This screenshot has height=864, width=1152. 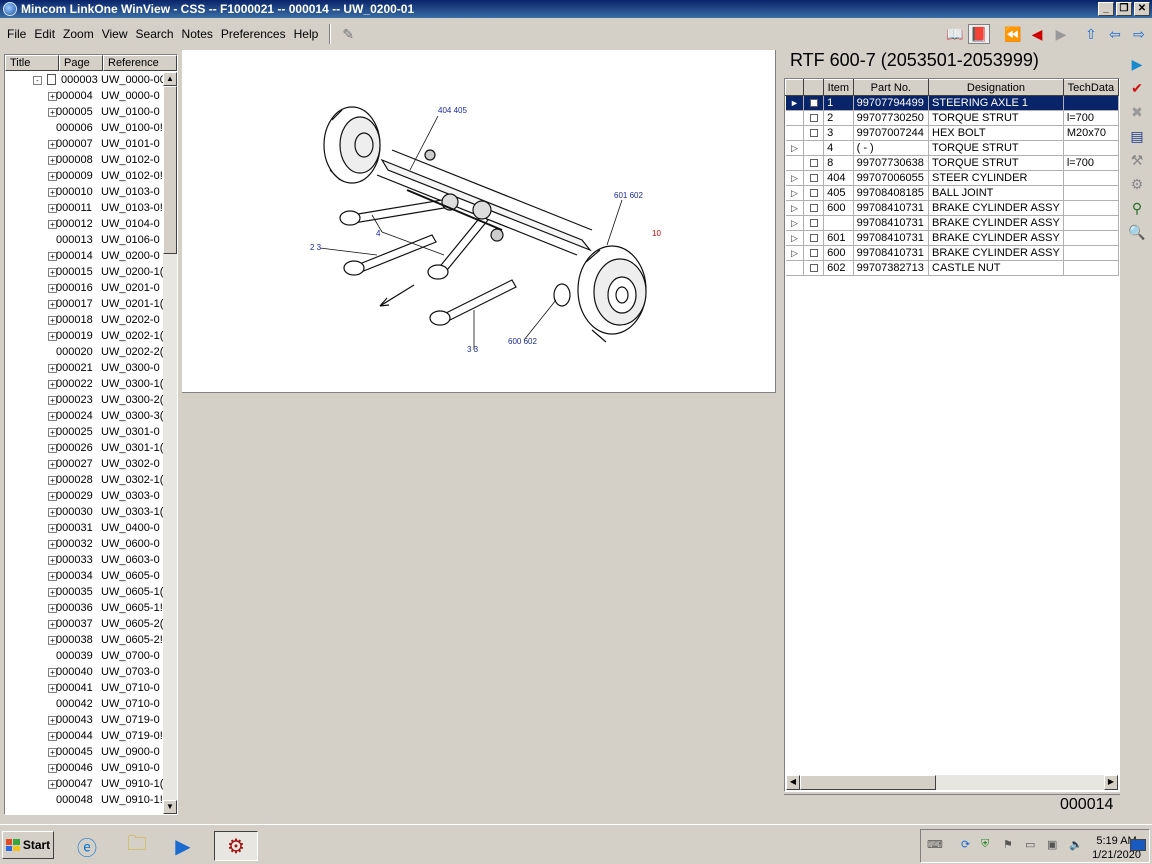 What do you see at coordinates (16, 34) in the screenshot?
I see `menu-file: File` at bounding box center [16, 34].